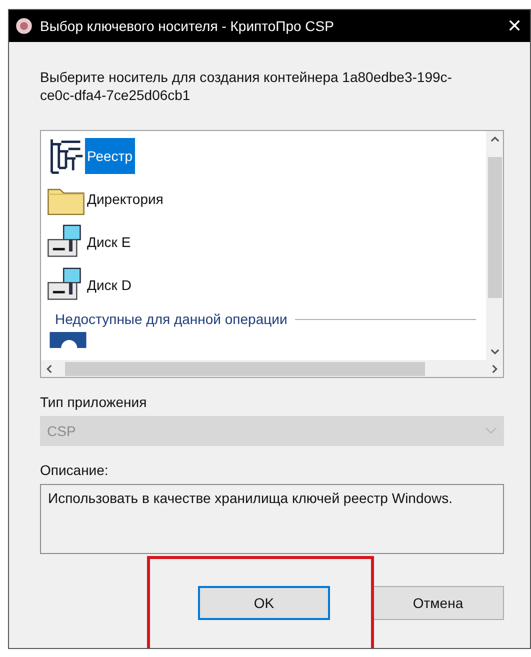  What do you see at coordinates (494, 245) in the screenshot?
I see `vertical-scrollbar` at bounding box center [494, 245].